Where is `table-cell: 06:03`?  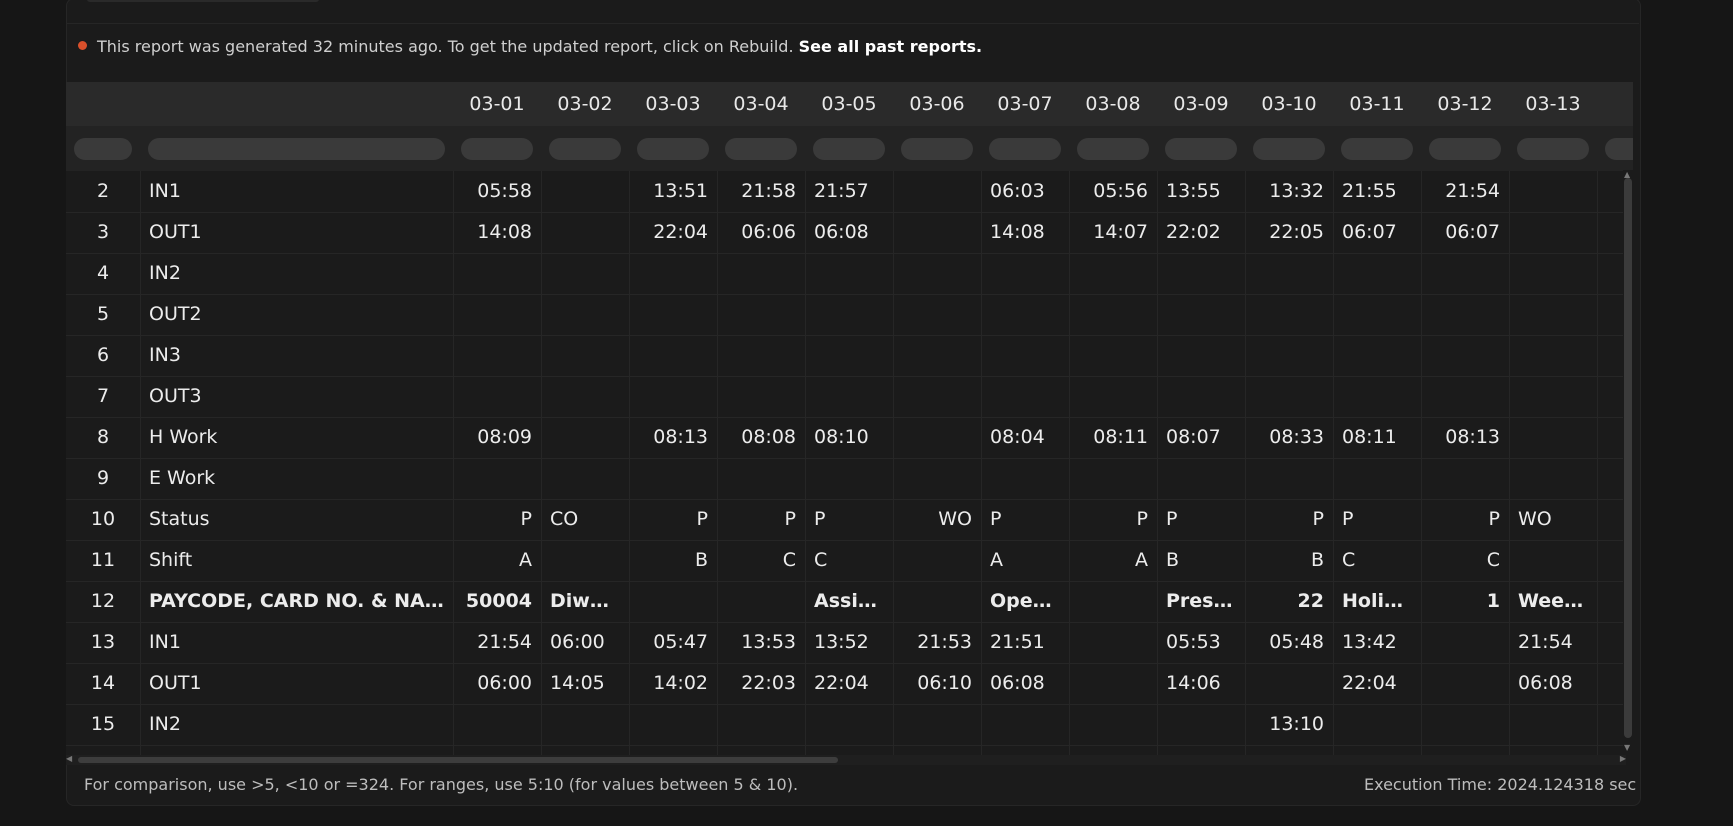 table-cell: 06:03 is located at coordinates (1025, 191).